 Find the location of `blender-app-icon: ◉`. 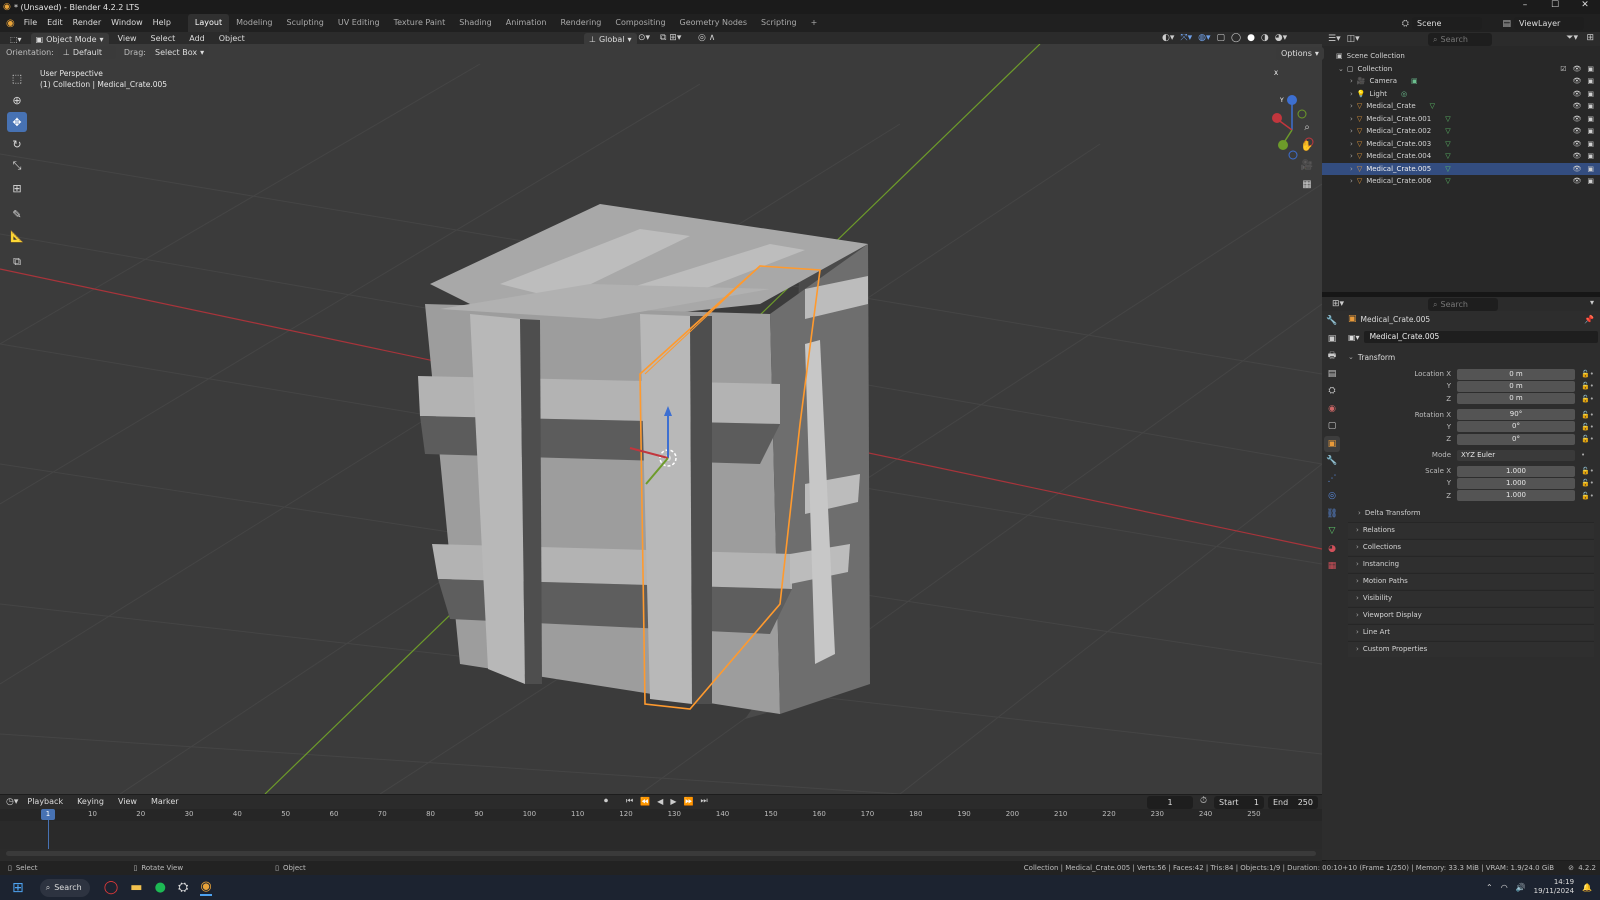

blender-app-icon: ◉ is located at coordinates (206, 887).